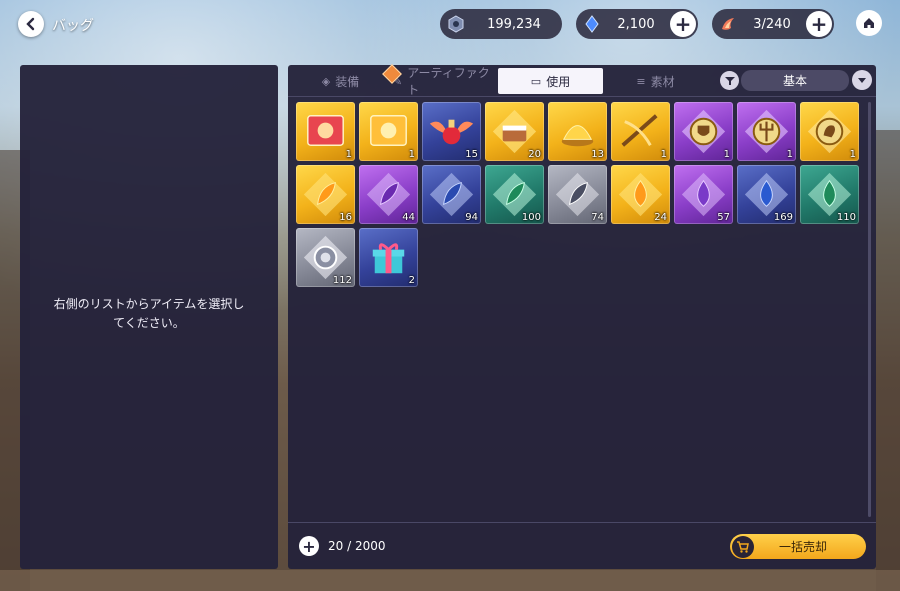 This screenshot has height=591, width=900. I want to click on bulk-sell-button: 一括売却, so click(798, 546).